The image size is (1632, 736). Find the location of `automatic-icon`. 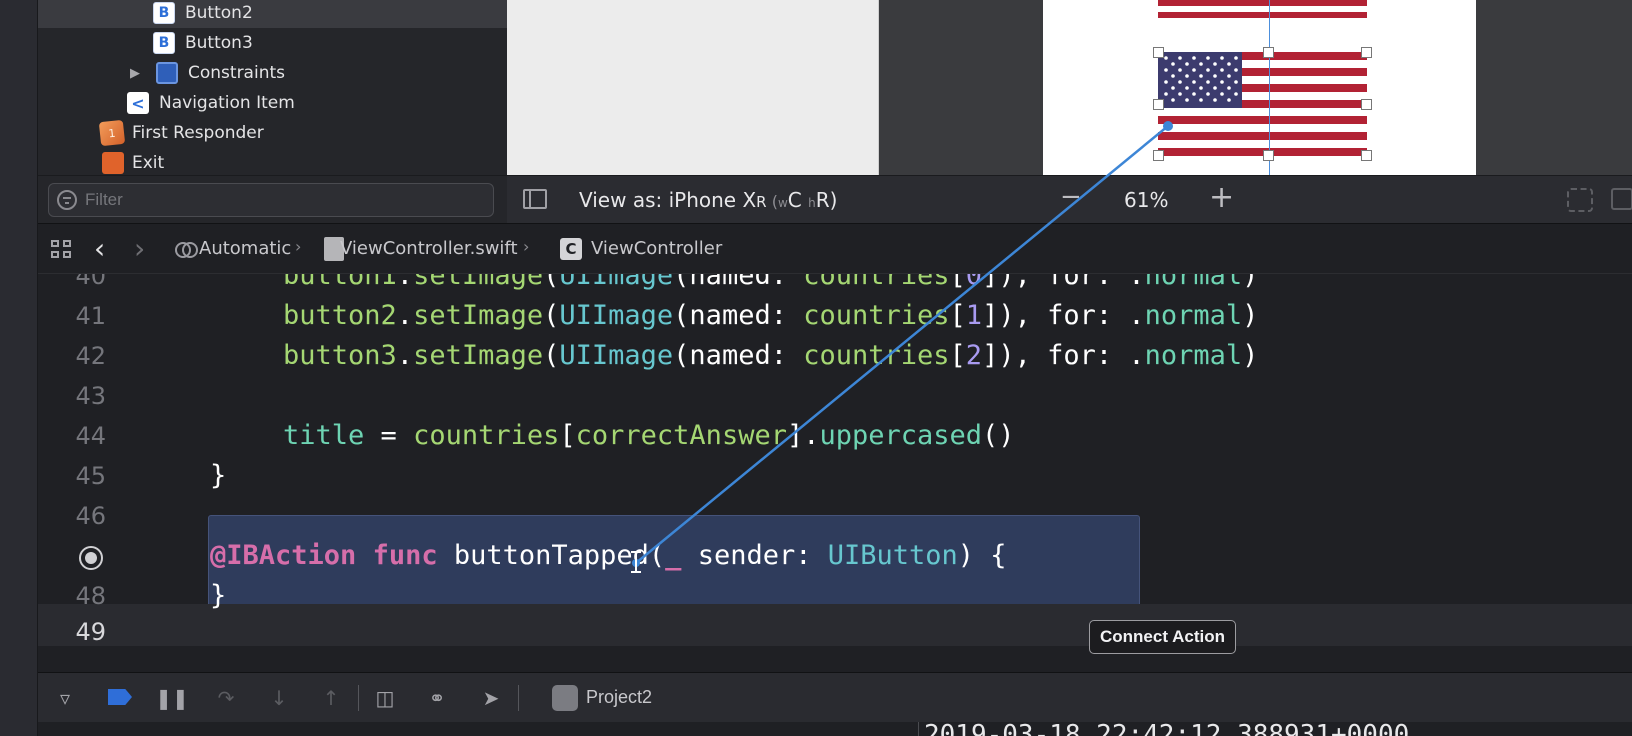

automatic-icon is located at coordinates (187, 250).